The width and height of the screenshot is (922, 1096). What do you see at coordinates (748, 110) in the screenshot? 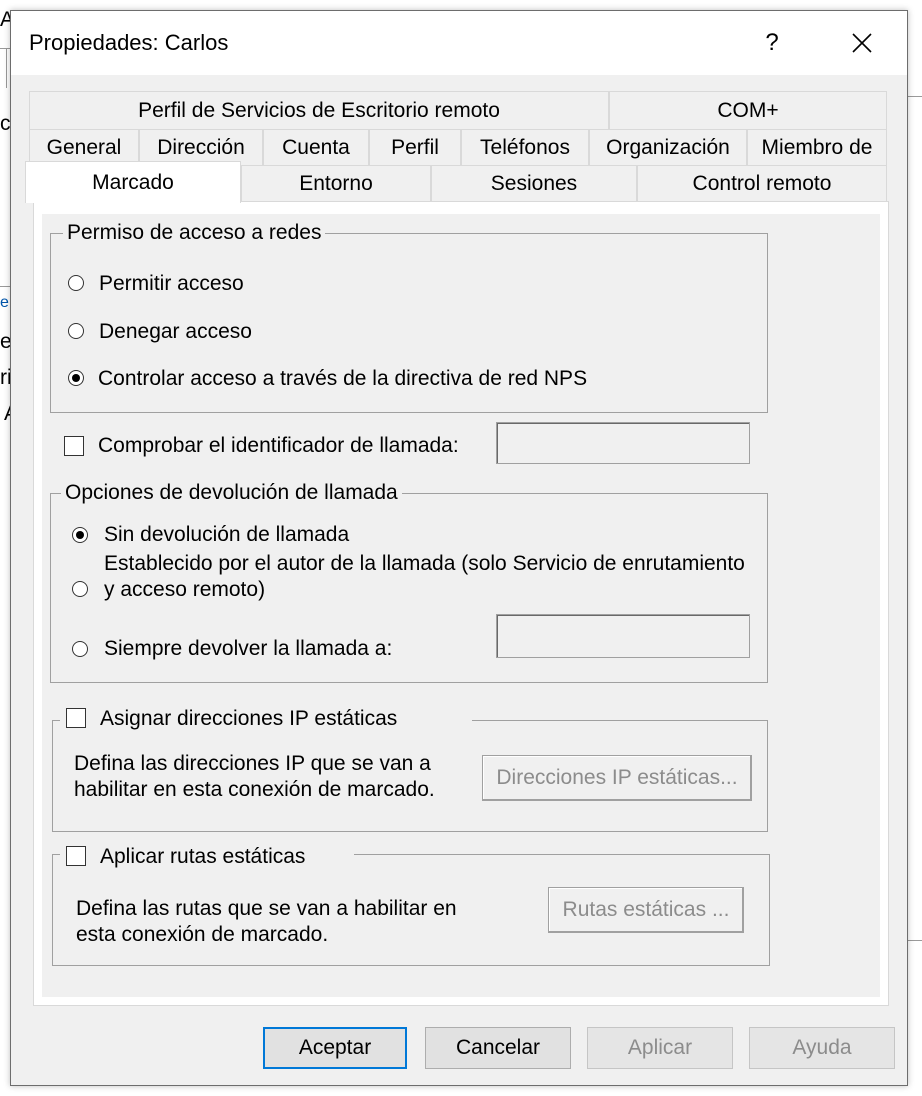
I see `tab-com: COM+` at bounding box center [748, 110].